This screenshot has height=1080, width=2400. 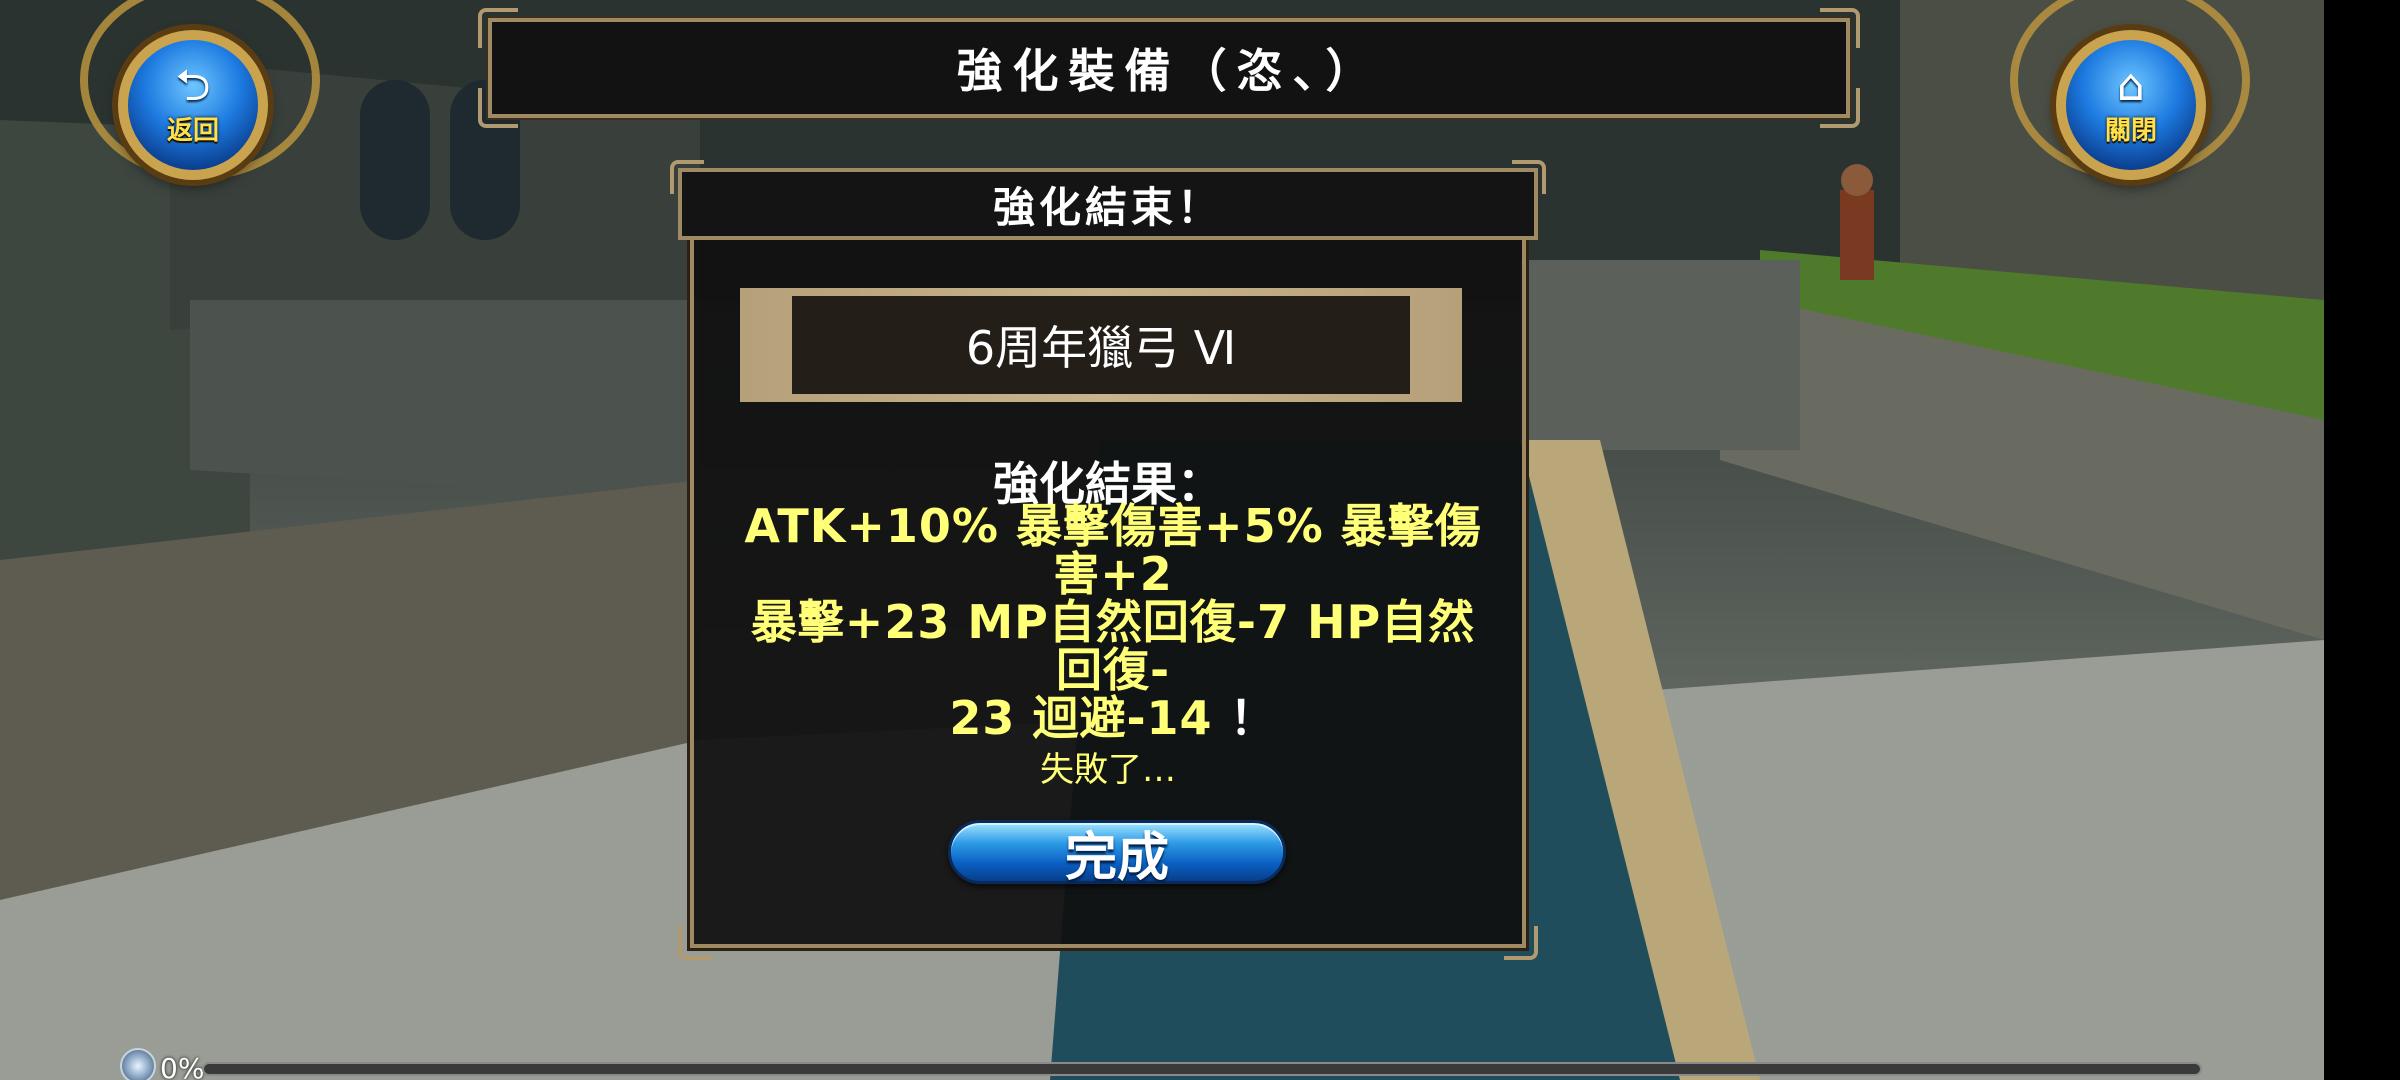 I want to click on back-button-label: 返回, so click(x=192, y=130).